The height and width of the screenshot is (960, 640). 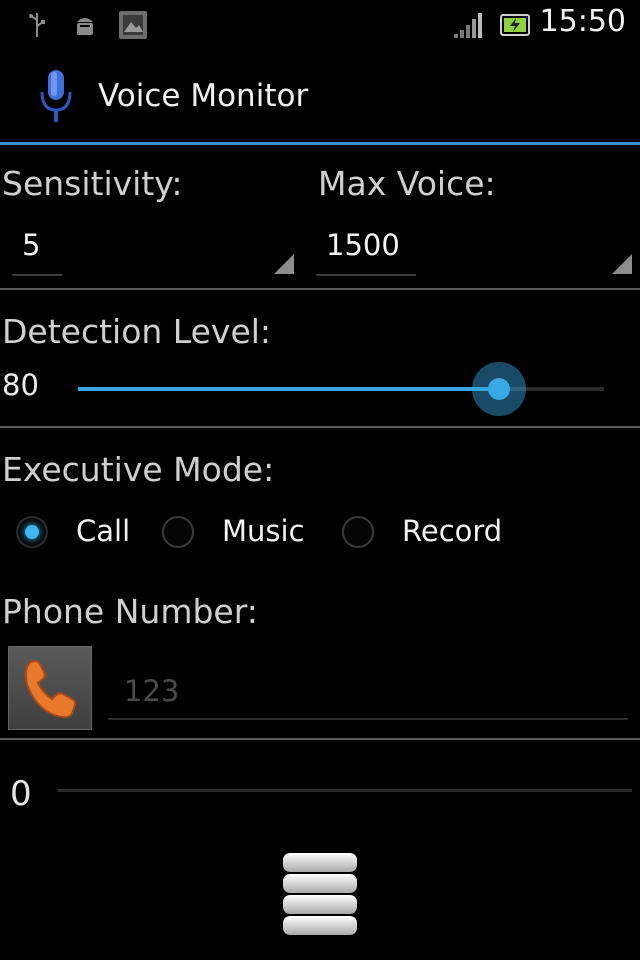 What do you see at coordinates (85, 26) in the screenshot?
I see `android-debug-icon` at bounding box center [85, 26].